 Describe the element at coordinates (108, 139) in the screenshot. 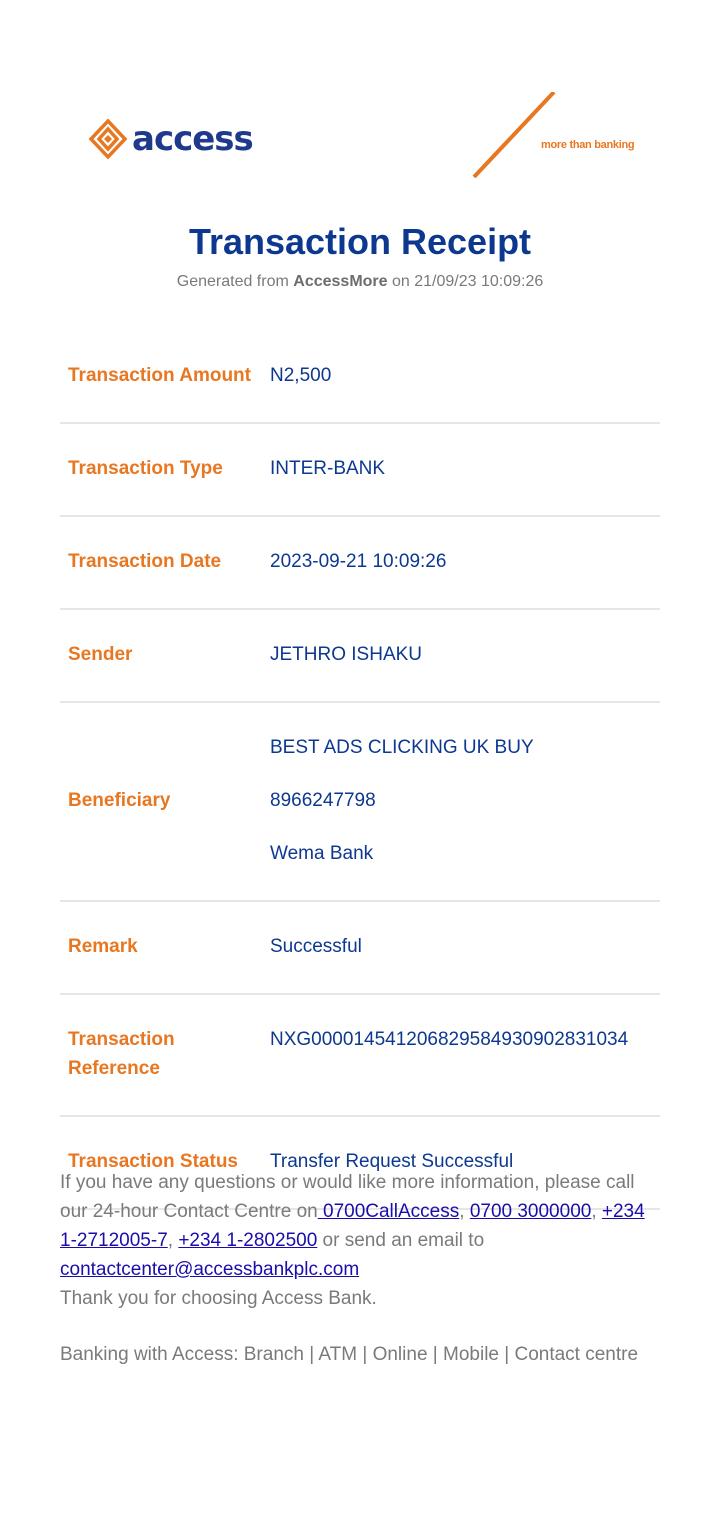

I see `access-diamond-icon` at that location.